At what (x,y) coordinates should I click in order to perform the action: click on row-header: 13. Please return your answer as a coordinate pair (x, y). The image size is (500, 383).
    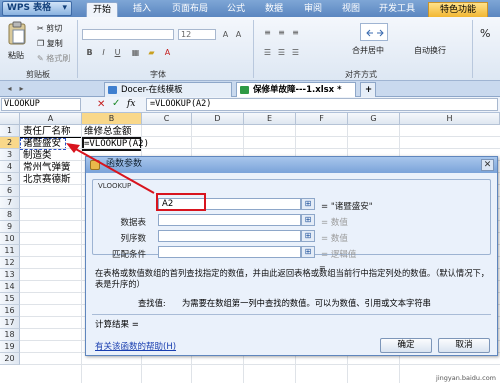
    Looking at the image, I should click on (10, 275).